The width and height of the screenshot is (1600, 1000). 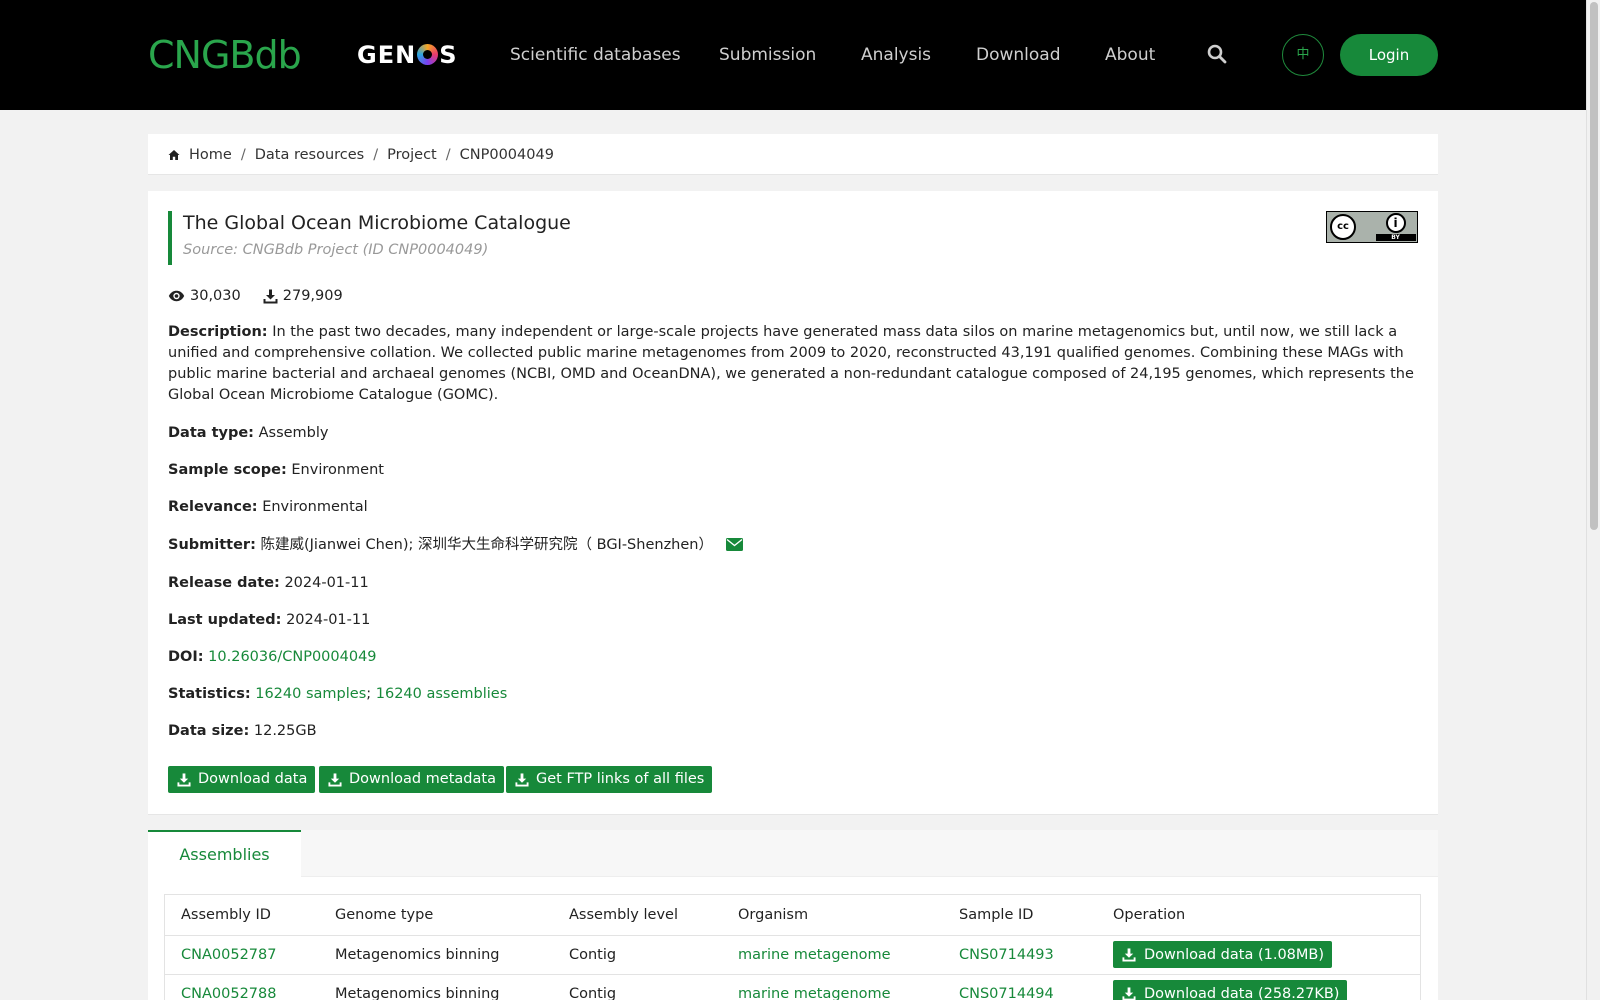 What do you see at coordinates (293, 433) in the screenshot?
I see `data-type-value: Assembly` at bounding box center [293, 433].